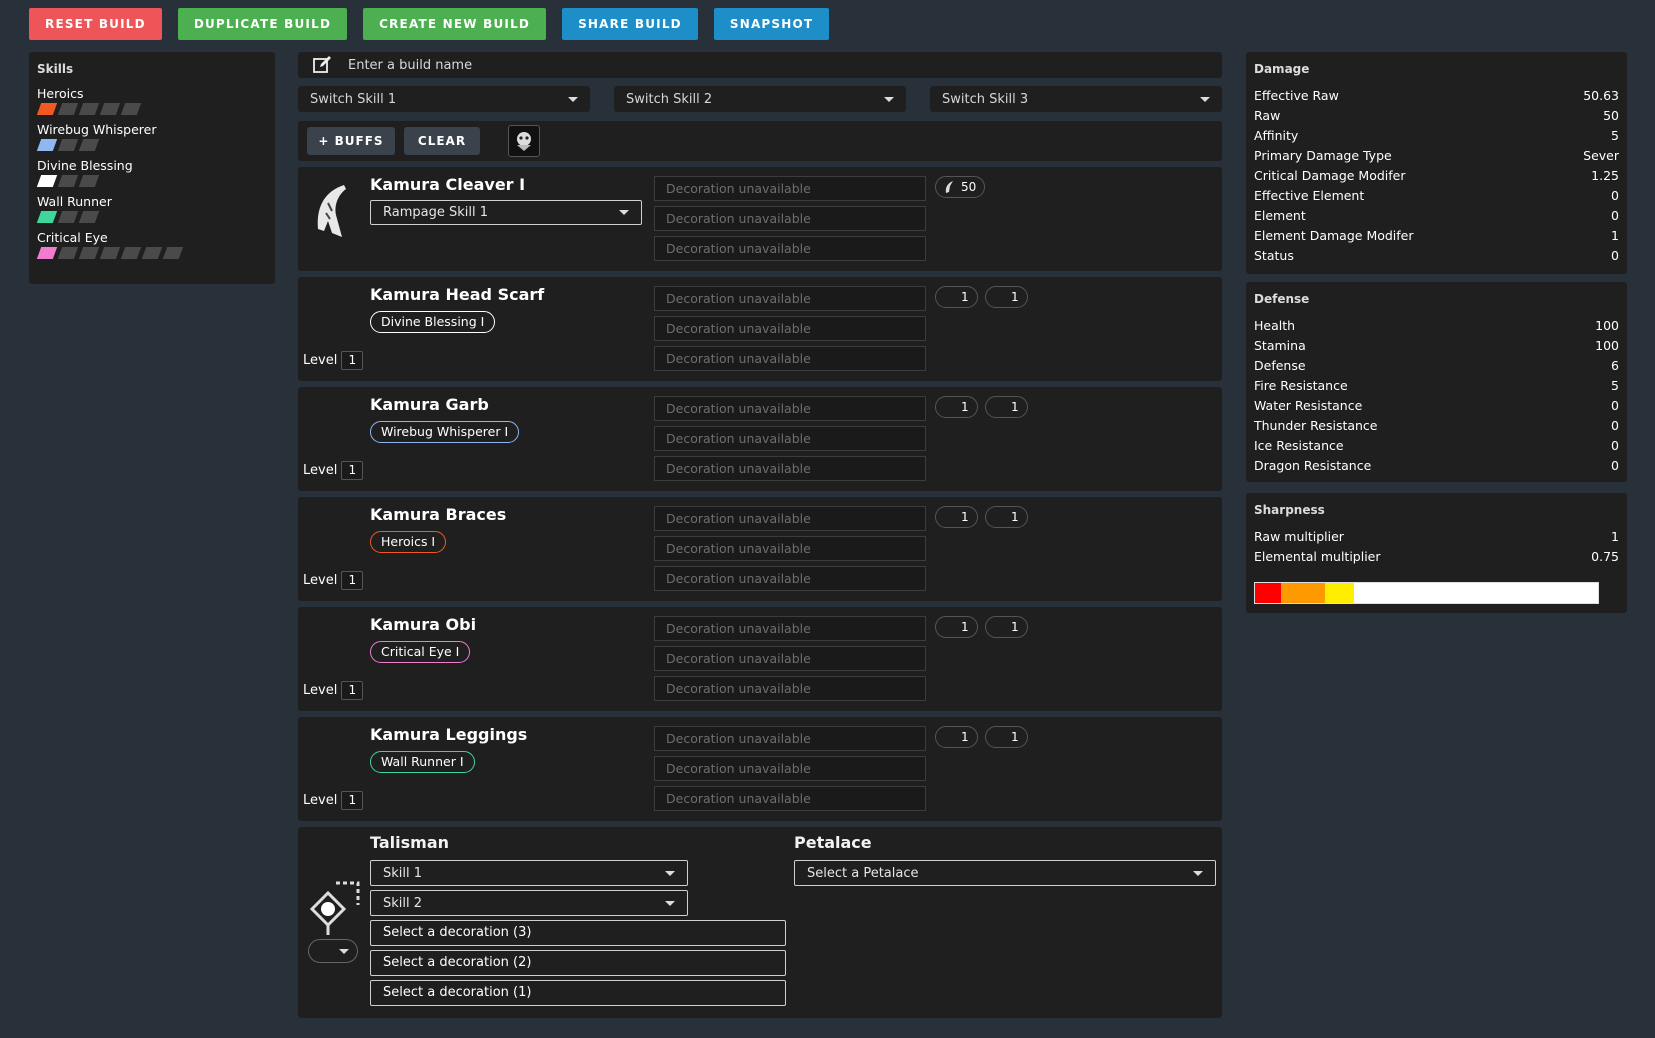  I want to click on rampage-skill-select: Rampage Skill 1, so click(506, 212).